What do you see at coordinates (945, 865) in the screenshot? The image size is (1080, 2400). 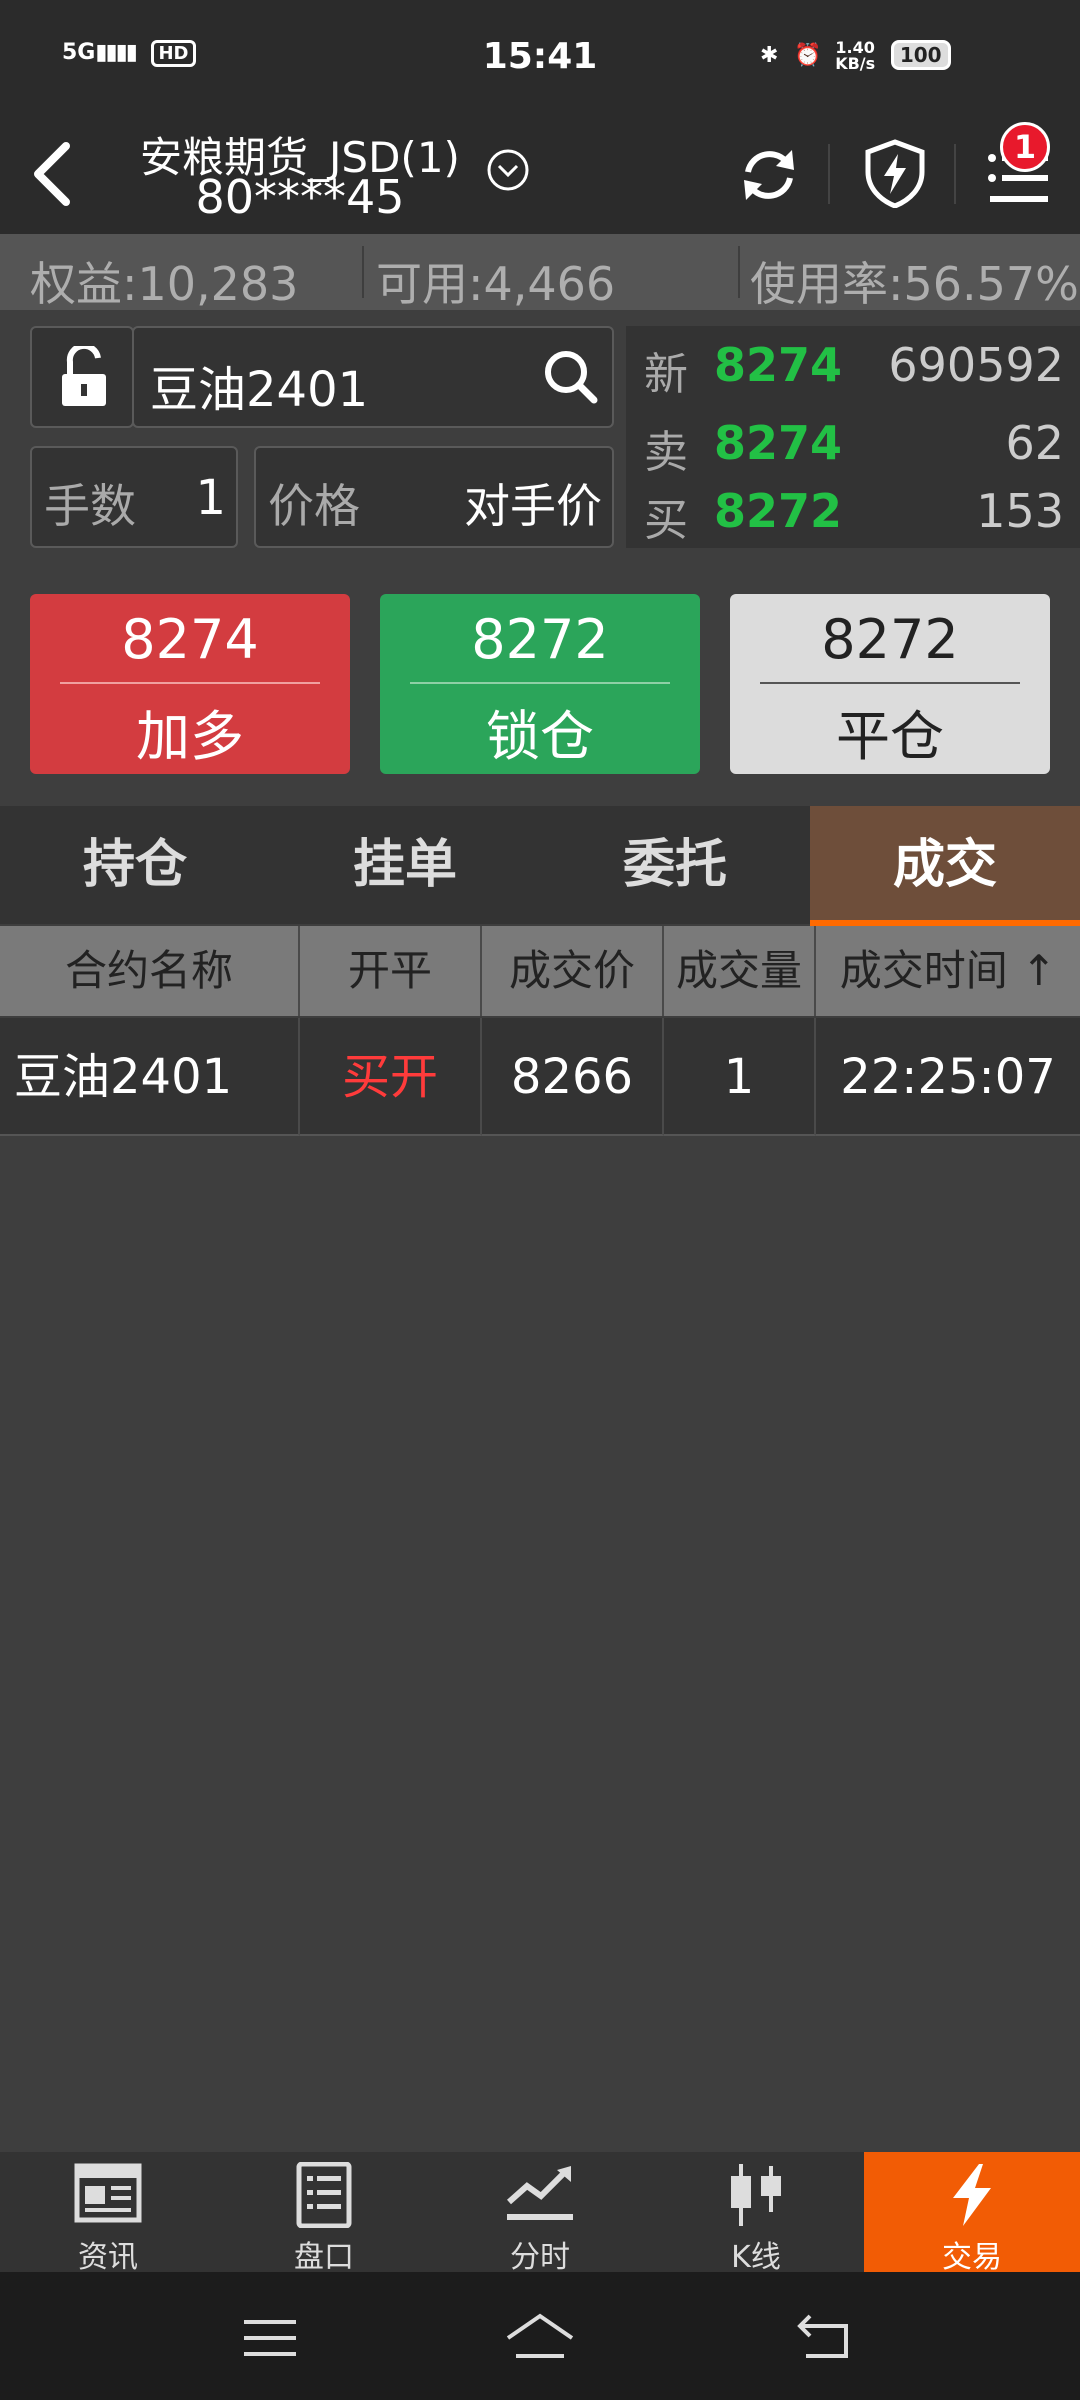 I see `tab-trades: 成交` at bounding box center [945, 865].